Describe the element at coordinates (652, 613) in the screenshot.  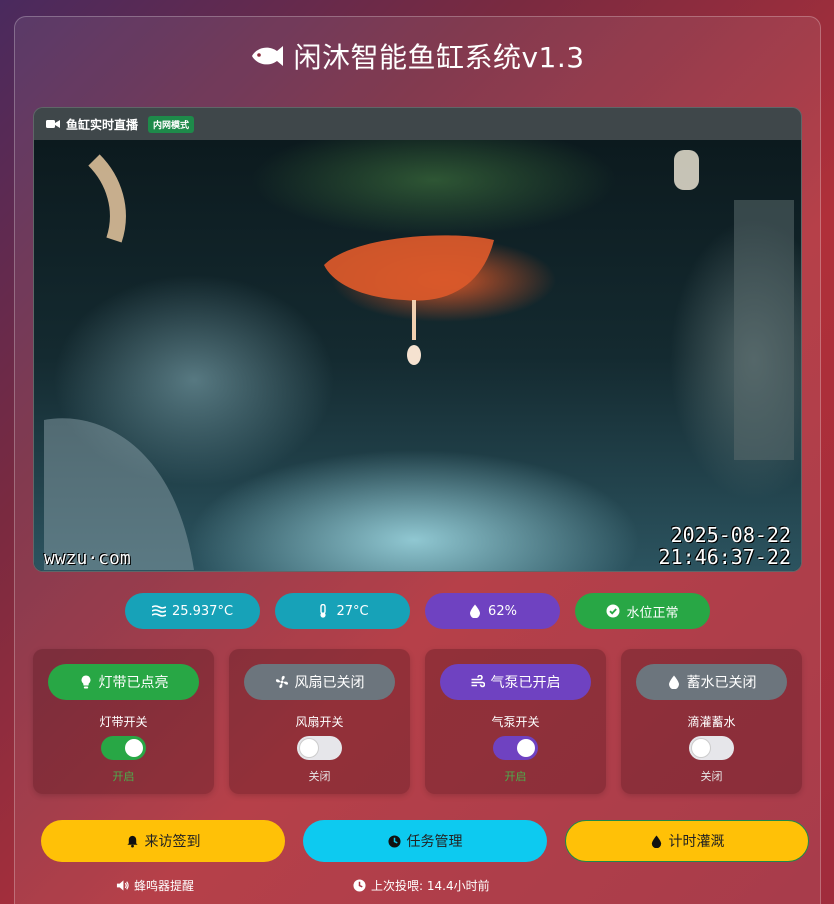
I see `water-level-value: 水位正常` at that location.